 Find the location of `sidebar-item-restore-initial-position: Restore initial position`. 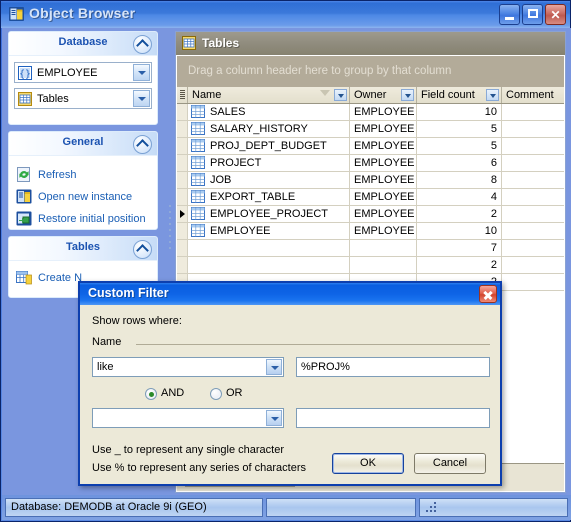

sidebar-item-restore-initial-position: Restore initial position is located at coordinates (84, 219).